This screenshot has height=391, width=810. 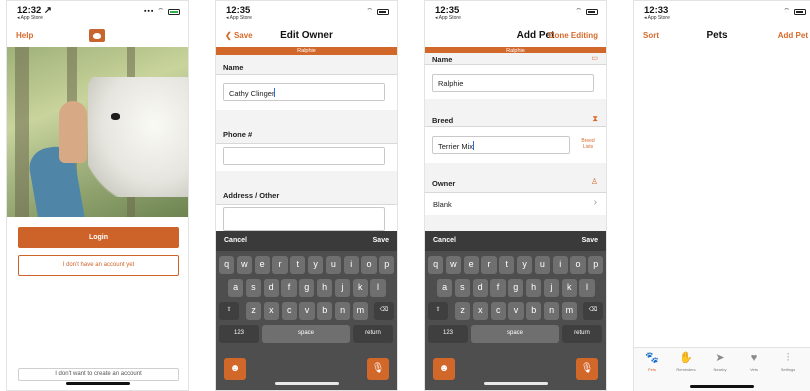 What do you see at coordinates (515, 204) in the screenshot?
I see `owner-row: Blank ›` at bounding box center [515, 204].